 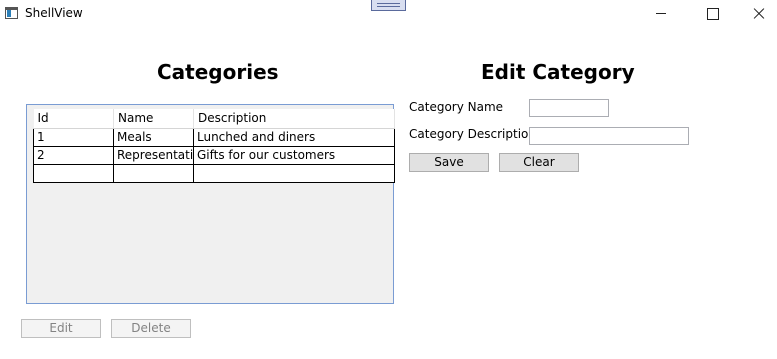 What do you see at coordinates (539, 162) in the screenshot?
I see `clear-button: Clear` at bounding box center [539, 162].